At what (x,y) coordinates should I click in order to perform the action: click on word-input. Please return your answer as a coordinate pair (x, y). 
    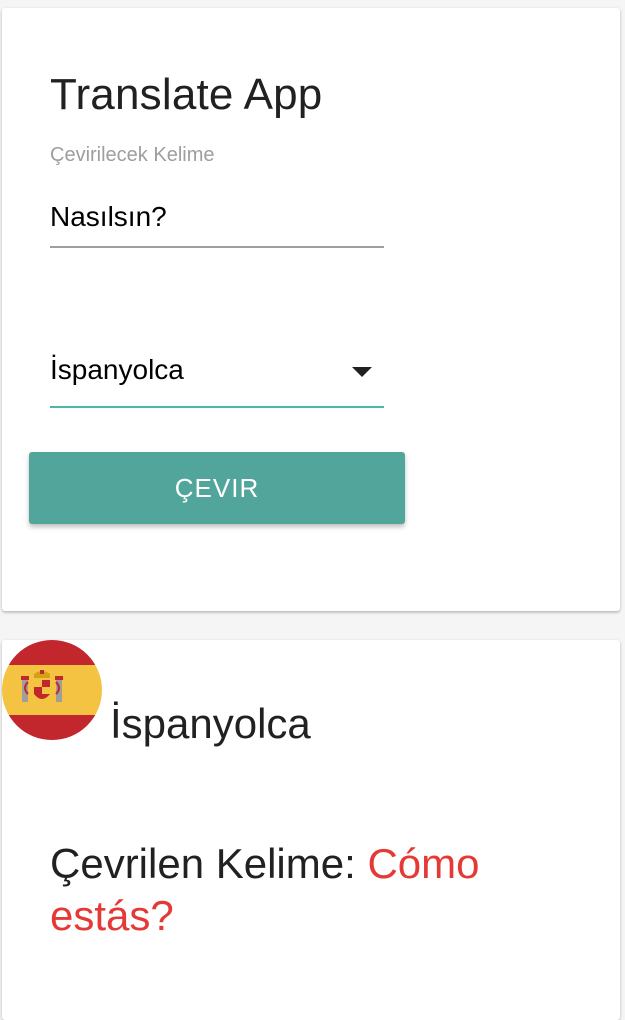
    Looking at the image, I should click on (217, 218).